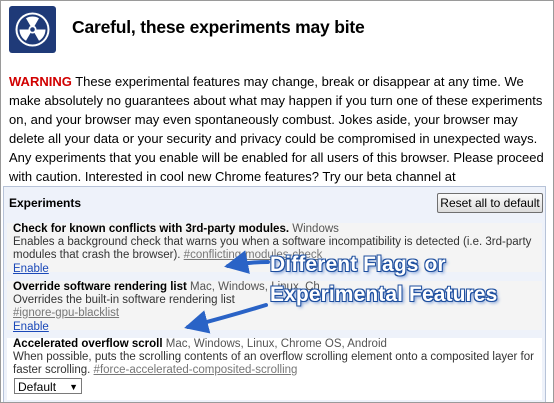 This screenshot has height=403, width=554. What do you see at coordinates (358, 264) in the screenshot?
I see `annotation-callout-line1: Different Flags or` at bounding box center [358, 264].